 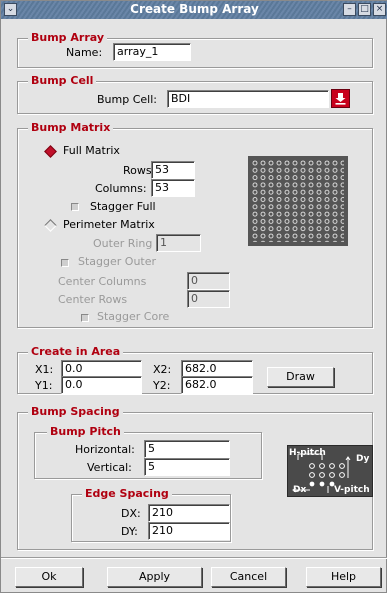 I want to click on maximize-icon: □, so click(x=364, y=9).